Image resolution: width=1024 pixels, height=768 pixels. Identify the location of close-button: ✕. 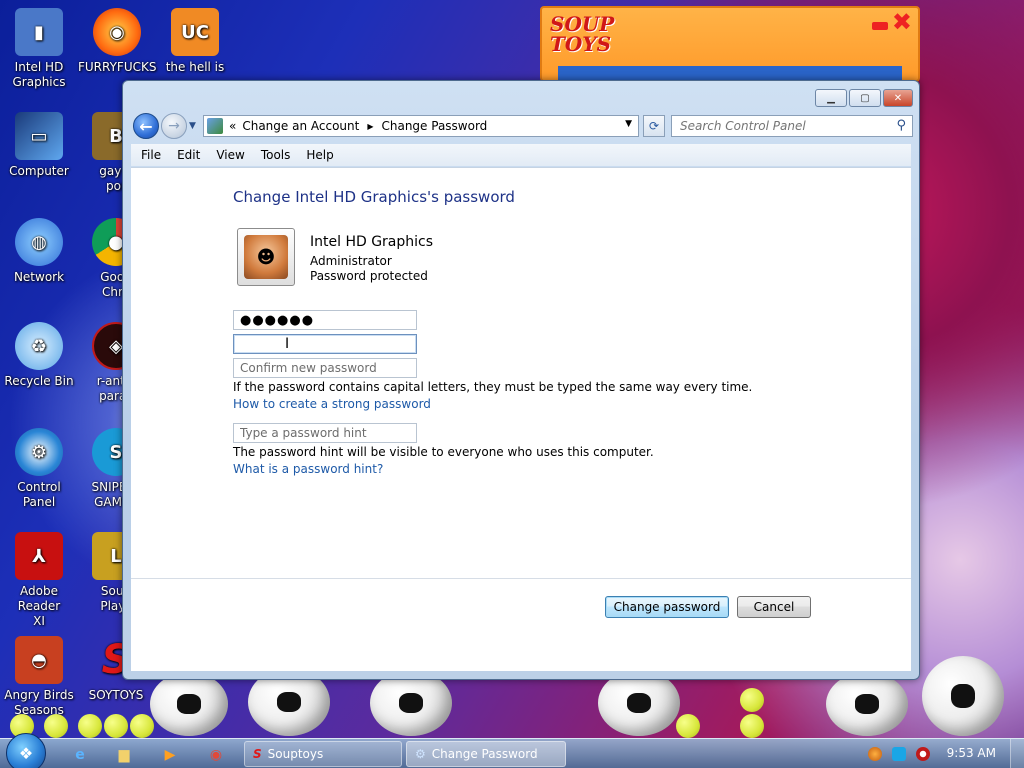
(898, 98).